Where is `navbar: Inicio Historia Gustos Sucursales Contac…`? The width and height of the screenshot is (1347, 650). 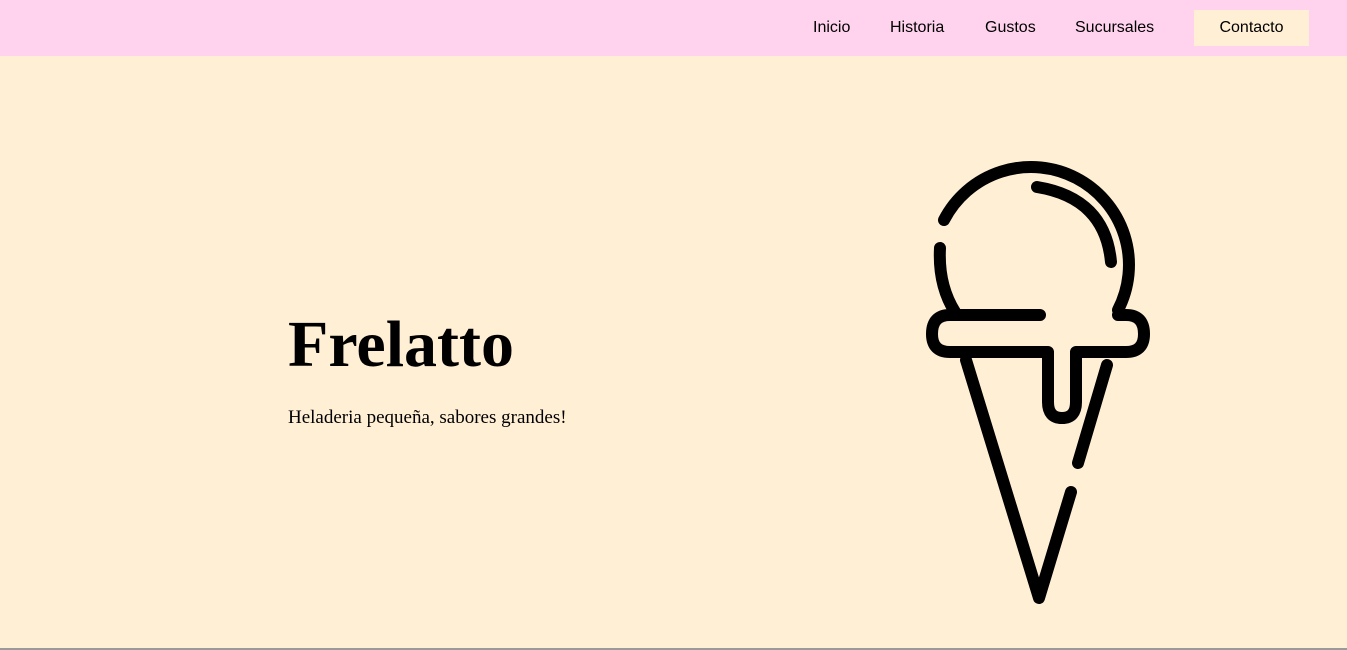
navbar: Inicio Historia Gustos Sucursales Contac… is located at coordinates (673, 28).